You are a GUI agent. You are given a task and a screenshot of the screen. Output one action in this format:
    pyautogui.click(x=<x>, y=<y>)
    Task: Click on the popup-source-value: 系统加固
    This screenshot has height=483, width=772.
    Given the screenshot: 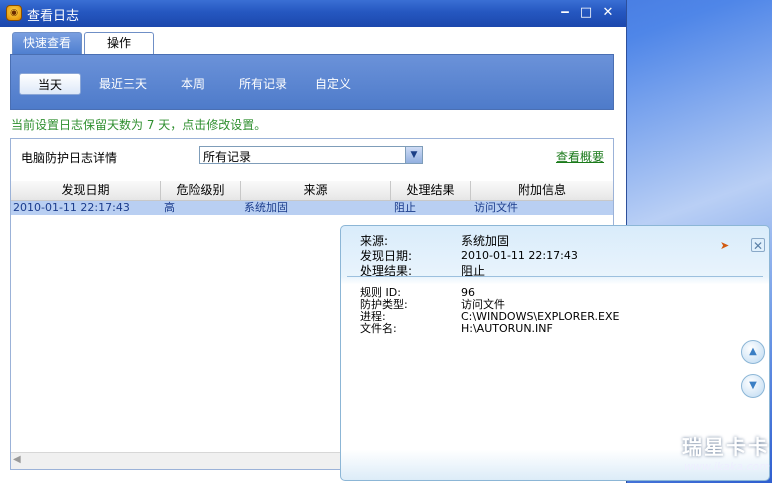 What is the action you would take?
    pyautogui.click(x=485, y=241)
    